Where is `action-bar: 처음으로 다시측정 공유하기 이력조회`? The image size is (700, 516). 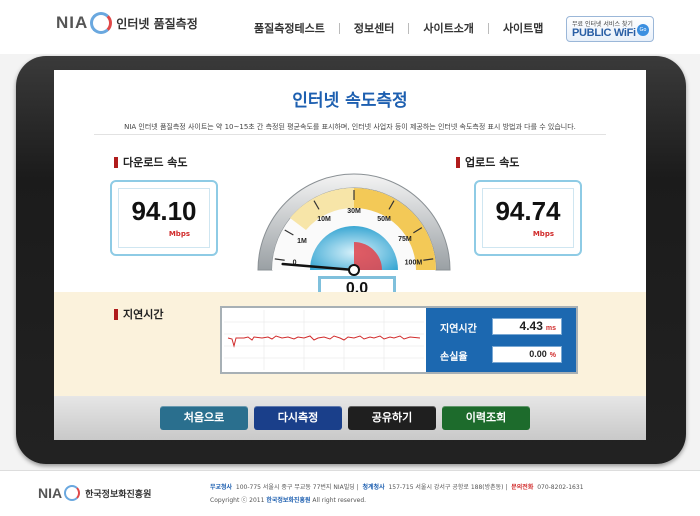 action-bar: 처음으로 다시측정 공유하기 이력조회 is located at coordinates (350, 418).